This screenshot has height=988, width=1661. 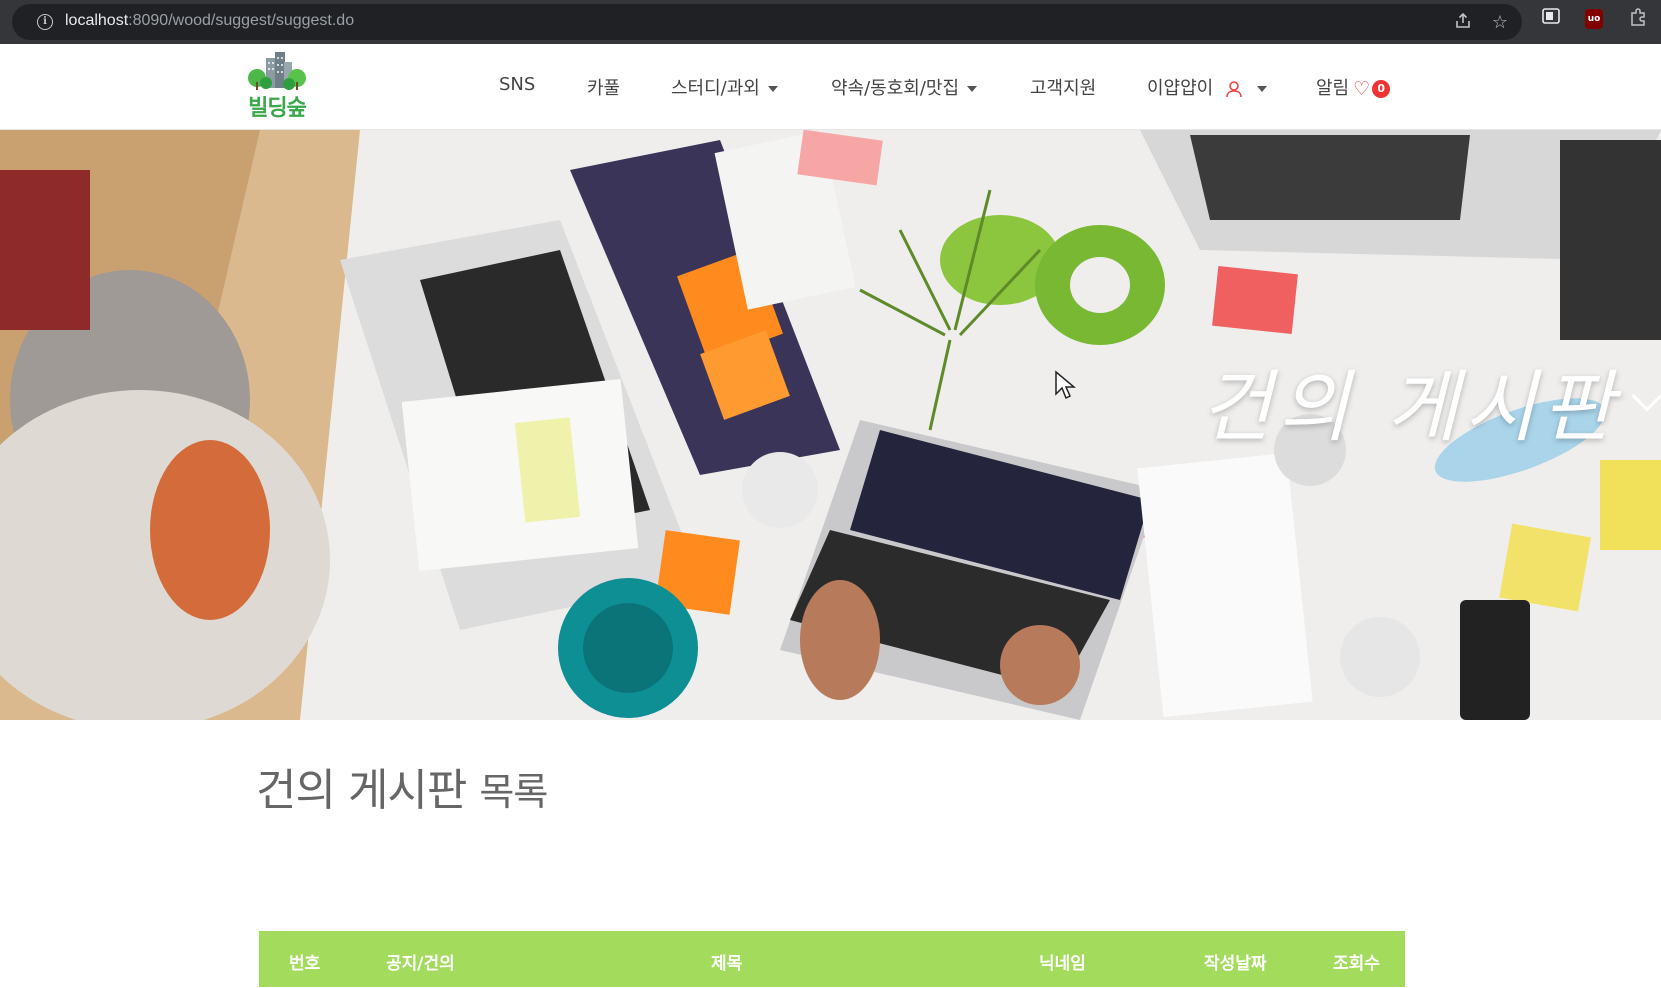 I want to click on nav-study-dropdown: 스터디/과외, so click(x=724, y=87).